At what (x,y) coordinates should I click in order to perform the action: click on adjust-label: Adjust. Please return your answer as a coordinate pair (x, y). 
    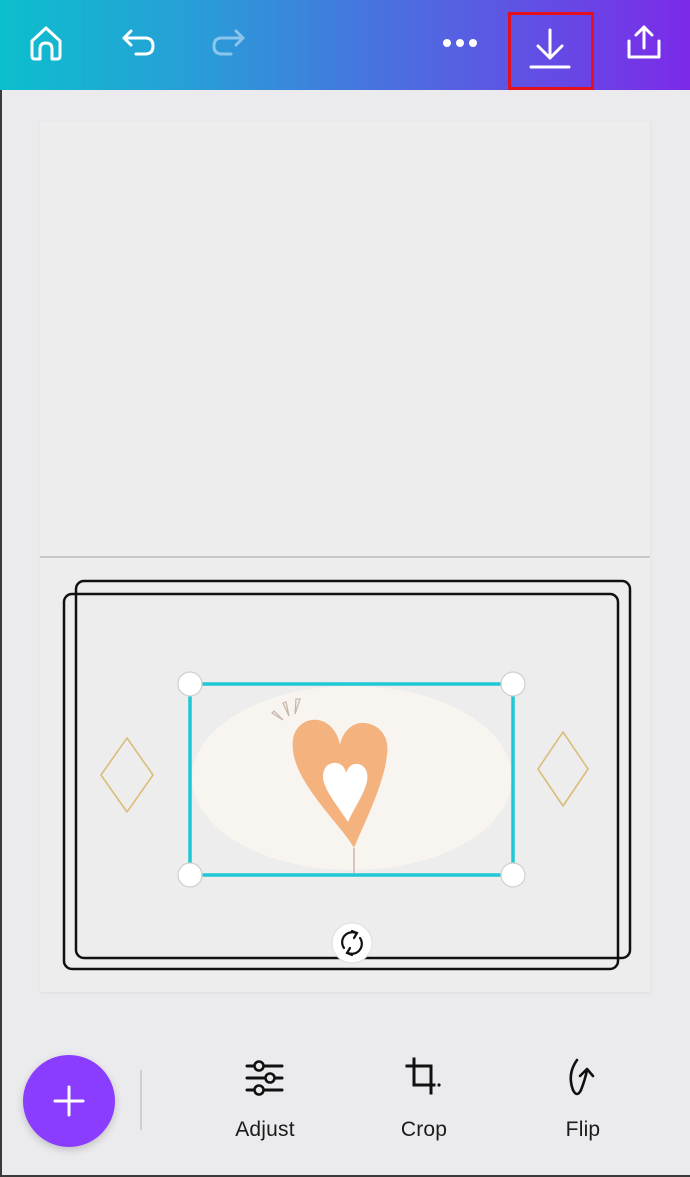
    Looking at the image, I should click on (265, 1129).